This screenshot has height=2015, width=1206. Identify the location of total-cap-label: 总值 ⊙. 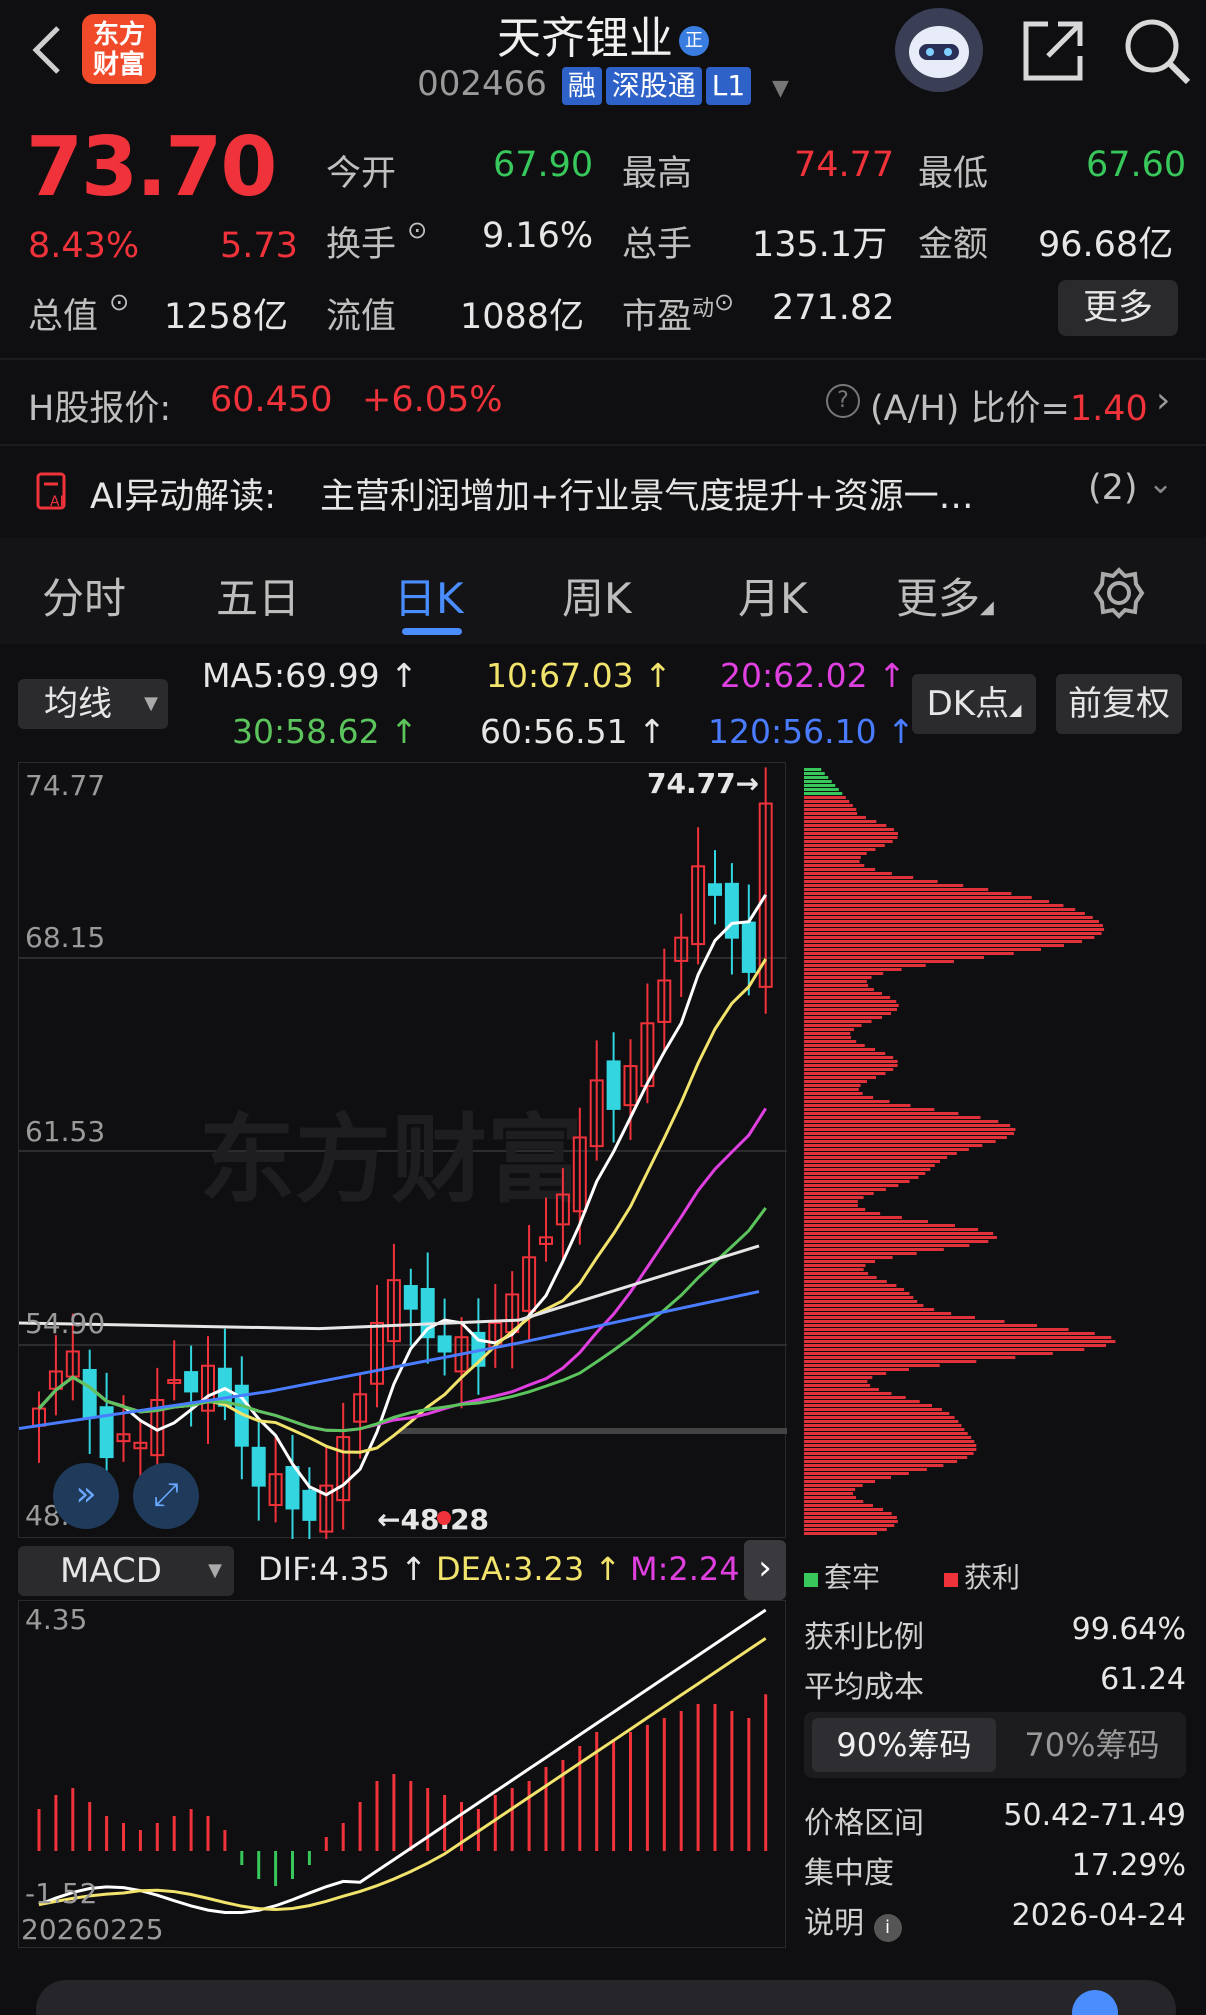
(79, 312).